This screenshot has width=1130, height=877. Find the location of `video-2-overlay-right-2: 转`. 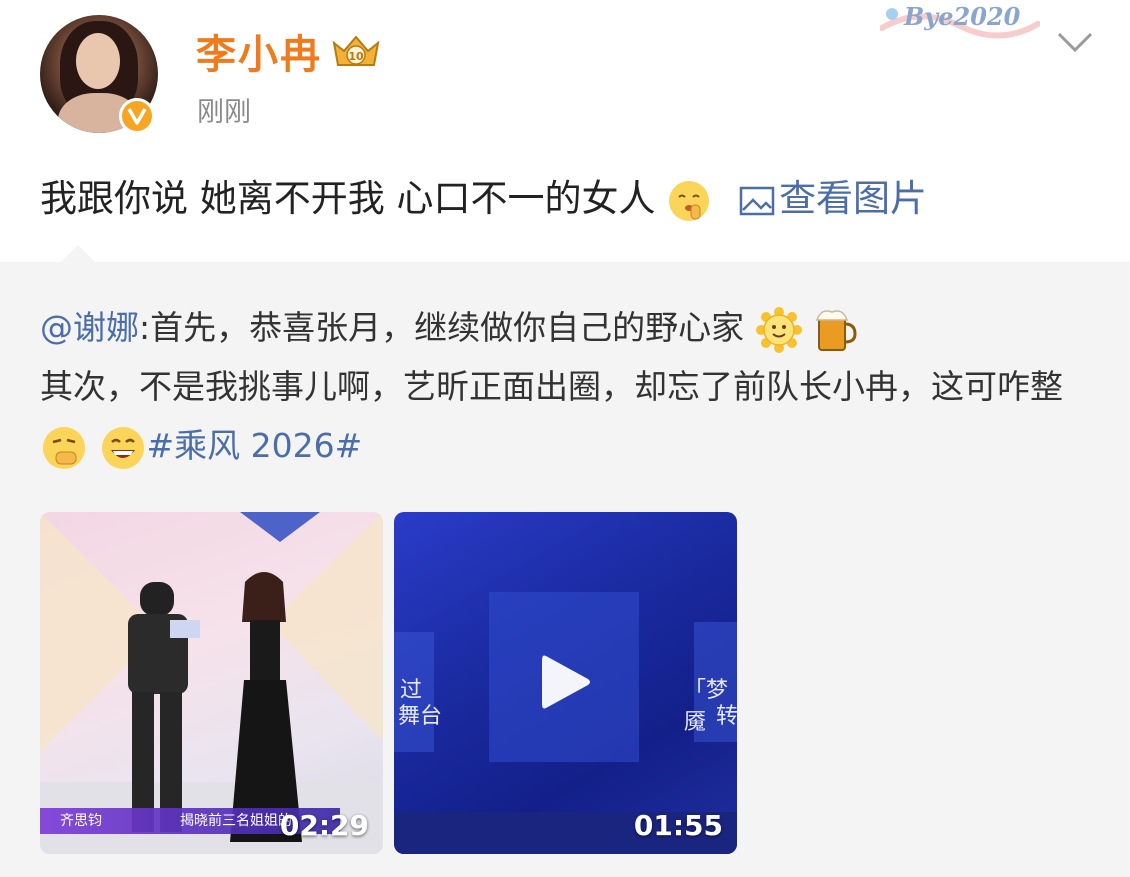

video-2-overlay-right-2: 转 is located at coordinates (726, 716).